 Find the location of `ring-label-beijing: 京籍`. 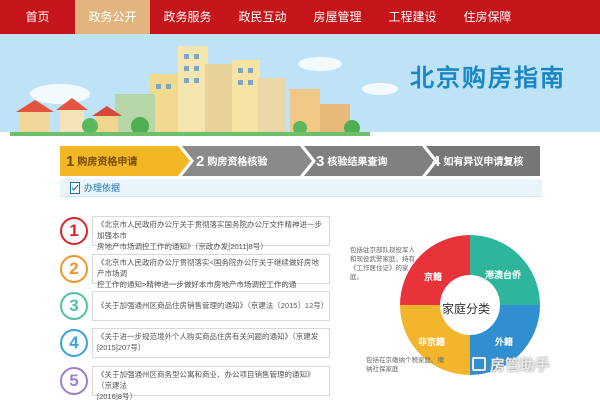

ring-label-beijing: 京籍 is located at coordinates (433, 277).